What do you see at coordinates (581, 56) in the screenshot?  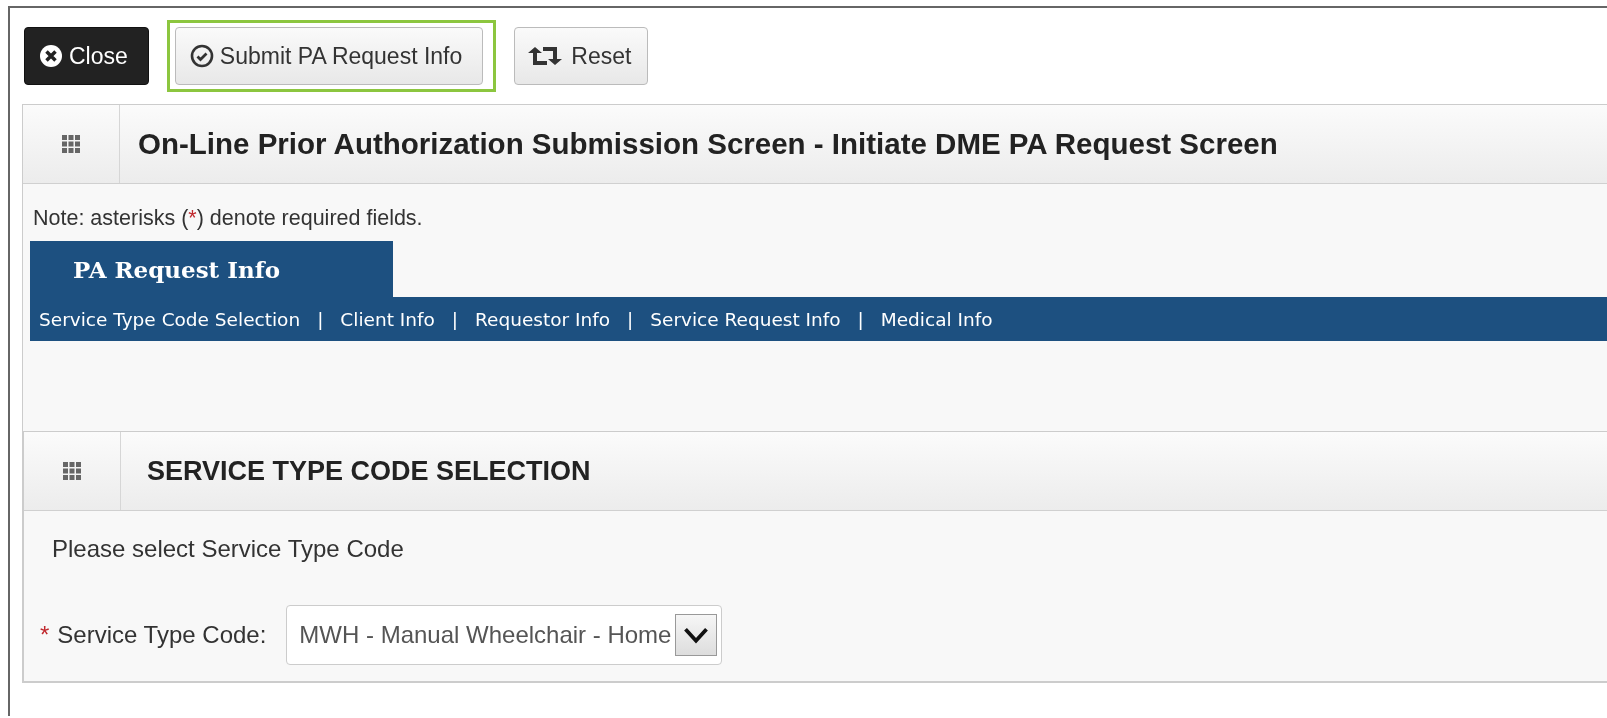 I see `reset-button: Reset` at bounding box center [581, 56].